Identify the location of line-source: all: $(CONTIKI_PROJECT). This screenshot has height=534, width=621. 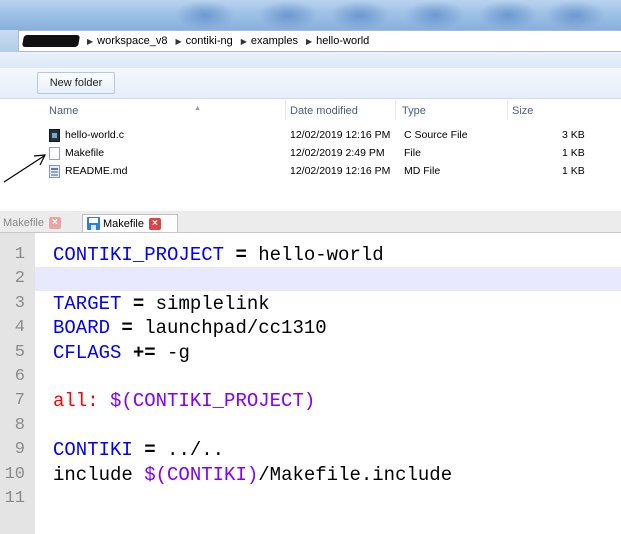
(184, 401).